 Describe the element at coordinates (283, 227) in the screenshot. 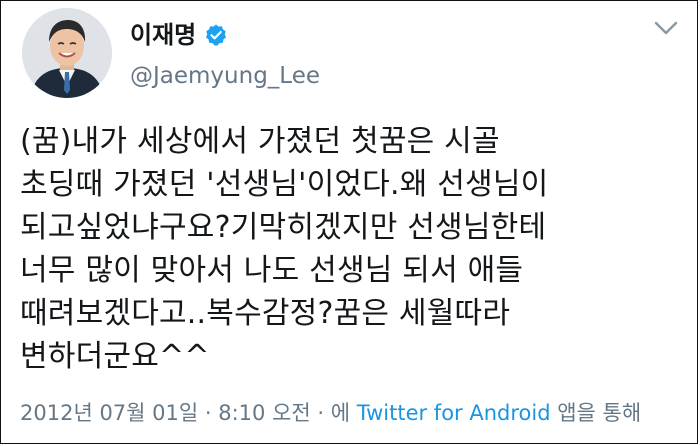

I see `tweet-line: 되고싶었냐구요?기막히겠지만 선생님한테` at that location.